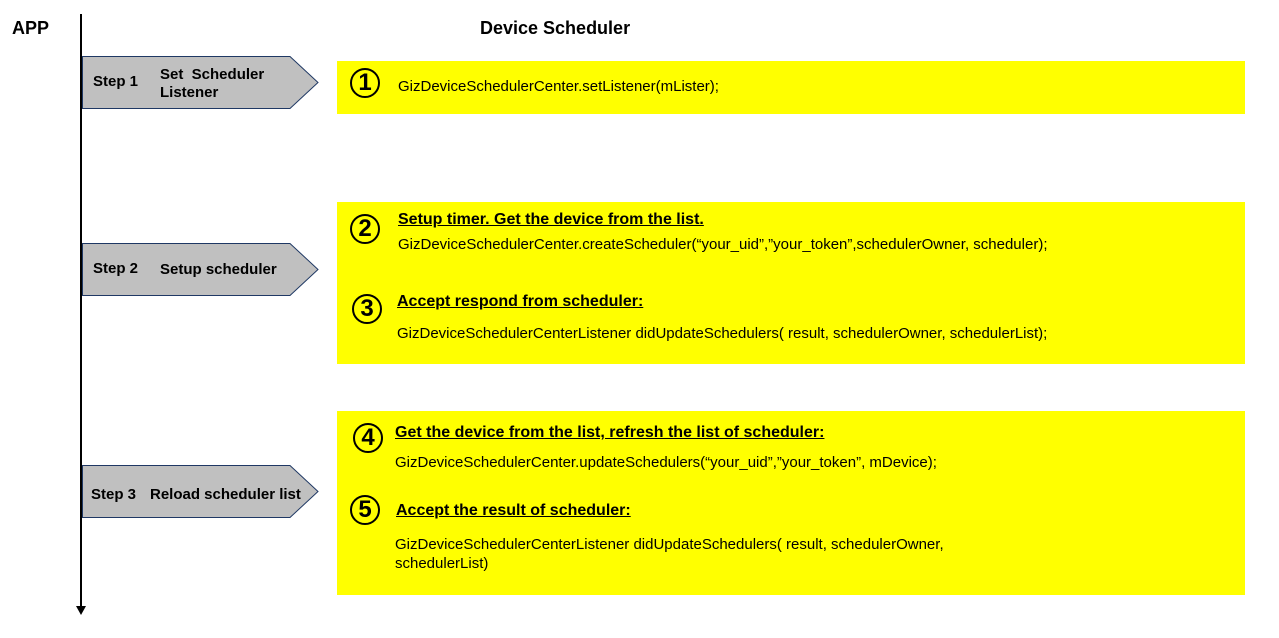 The image size is (1279, 638). I want to click on step-2-arrow: Step 2 Setup scheduler, so click(200, 269).